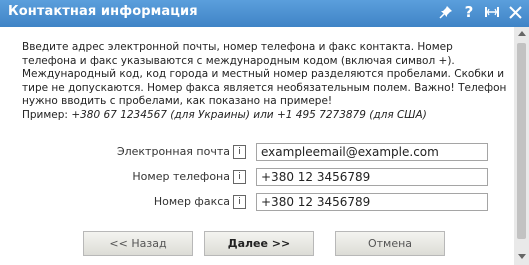 The image size is (529, 265). What do you see at coordinates (173, 151) in the screenshot?
I see `email-label: Электронная почта` at bounding box center [173, 151].